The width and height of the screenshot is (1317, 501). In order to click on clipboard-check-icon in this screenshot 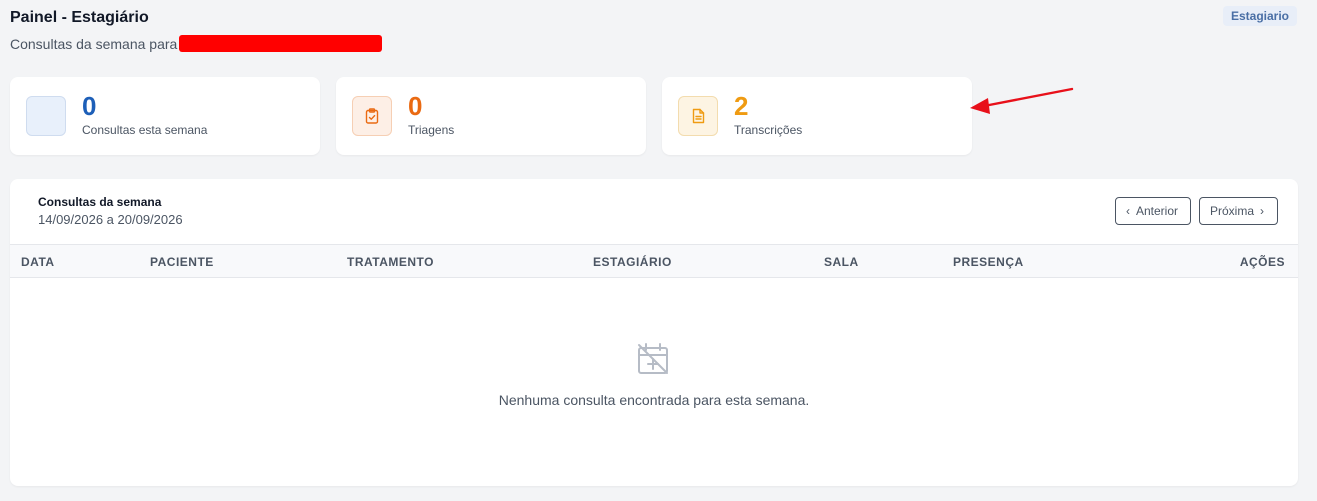, I will do `click(372, 116)`.